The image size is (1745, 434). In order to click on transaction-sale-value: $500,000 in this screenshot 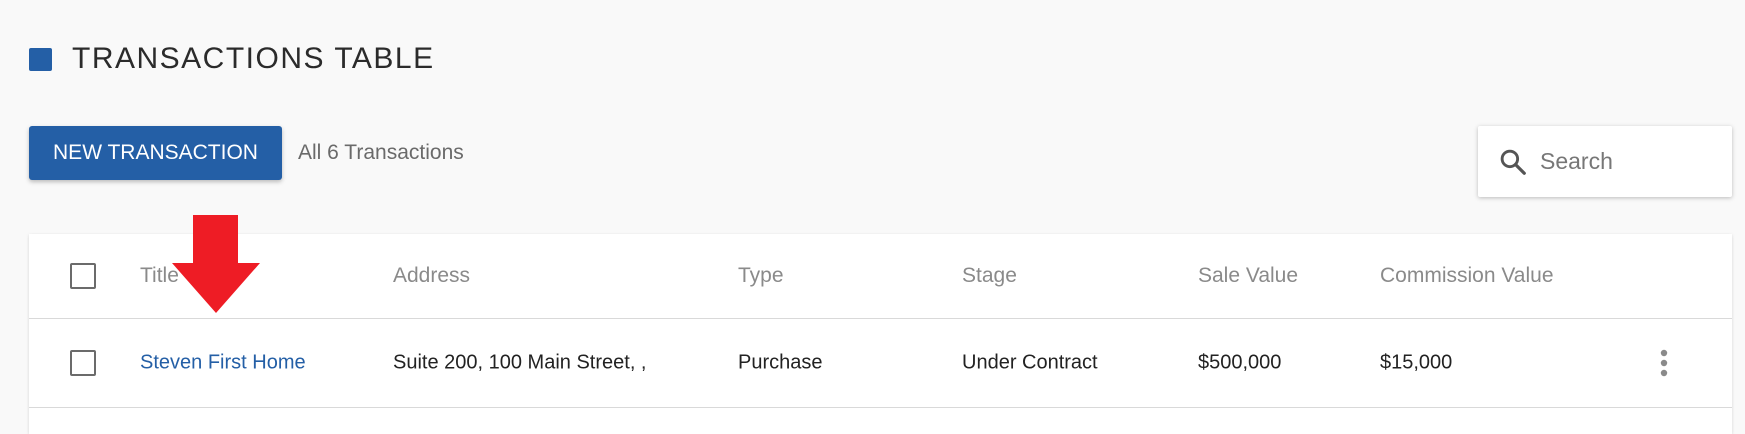, I will do `click(1240, 362)`.